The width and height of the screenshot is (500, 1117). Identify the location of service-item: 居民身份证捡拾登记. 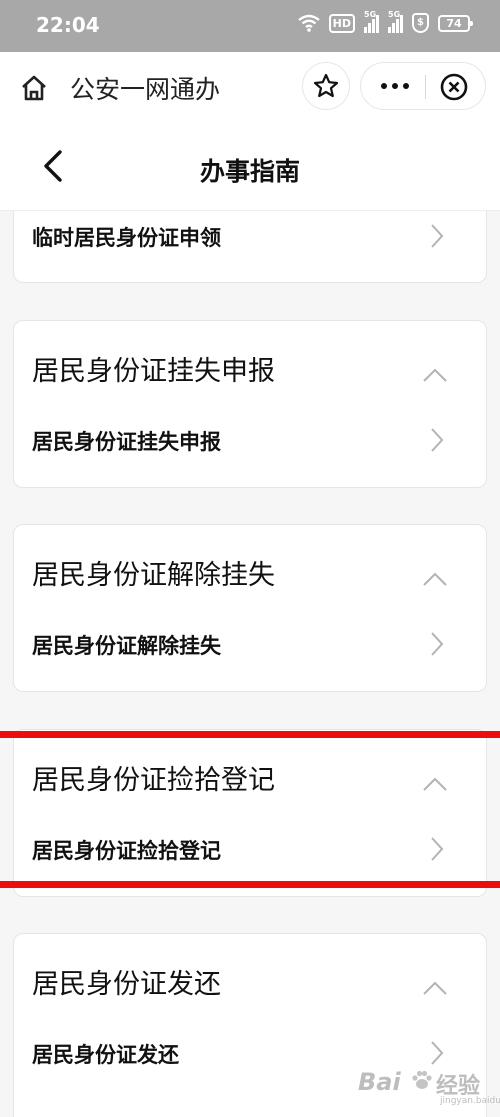
(126, 850).